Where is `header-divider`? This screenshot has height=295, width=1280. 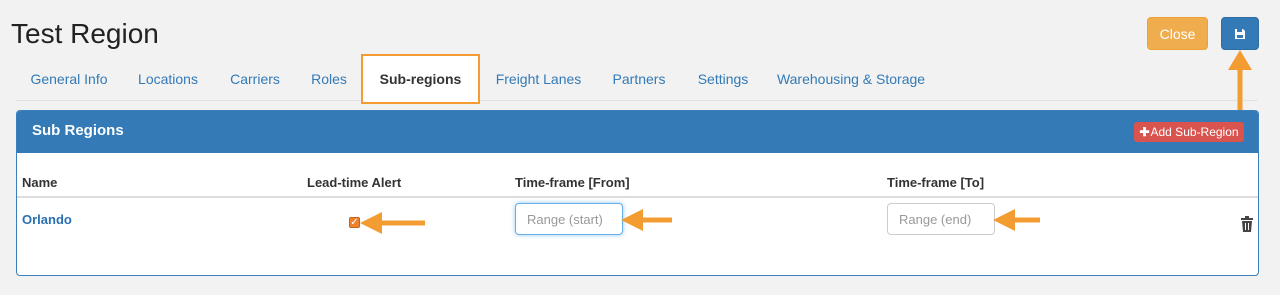
header-divider is located at coordinates (637, 197).